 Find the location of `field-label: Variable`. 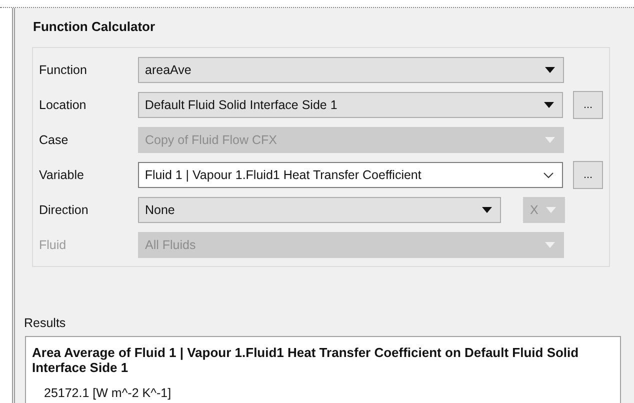

field-label: Variable is located at coordinates (62, 175).